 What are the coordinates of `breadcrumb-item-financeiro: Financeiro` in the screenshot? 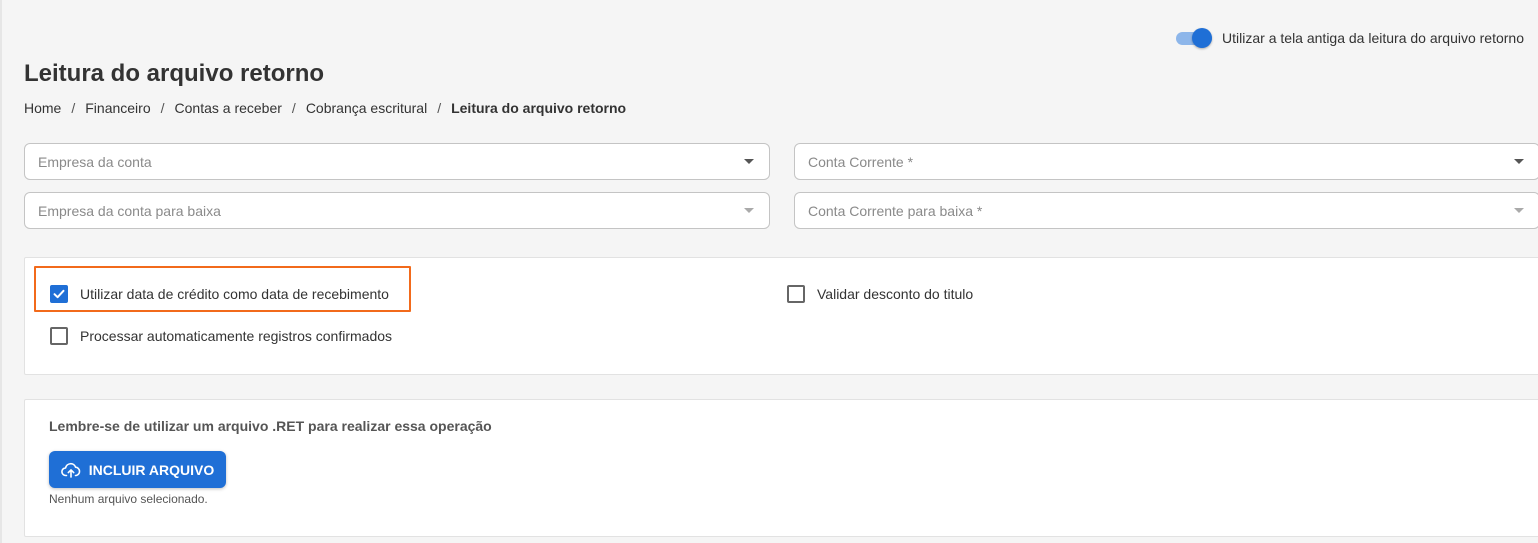 It's located at (117, 108).